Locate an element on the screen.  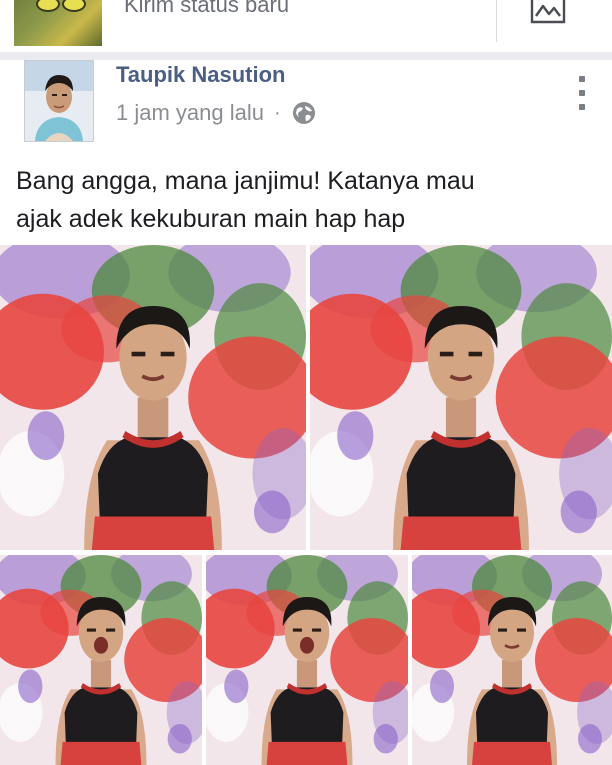
more-options-icon is located at coordinates (582, 93).